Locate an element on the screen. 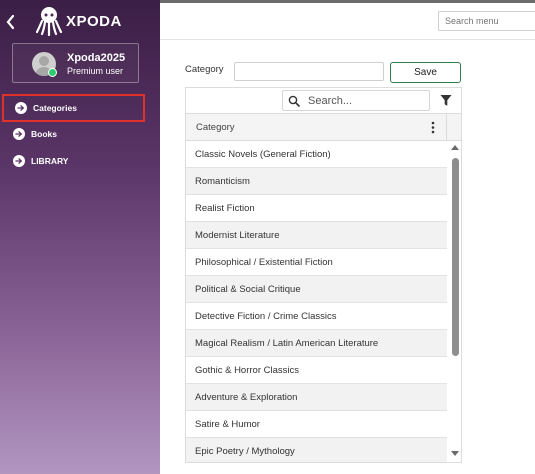 Image resolution: width=535 pixels, height=474 pixels. scrollbar-thumb is located at coordinates (455, 257).